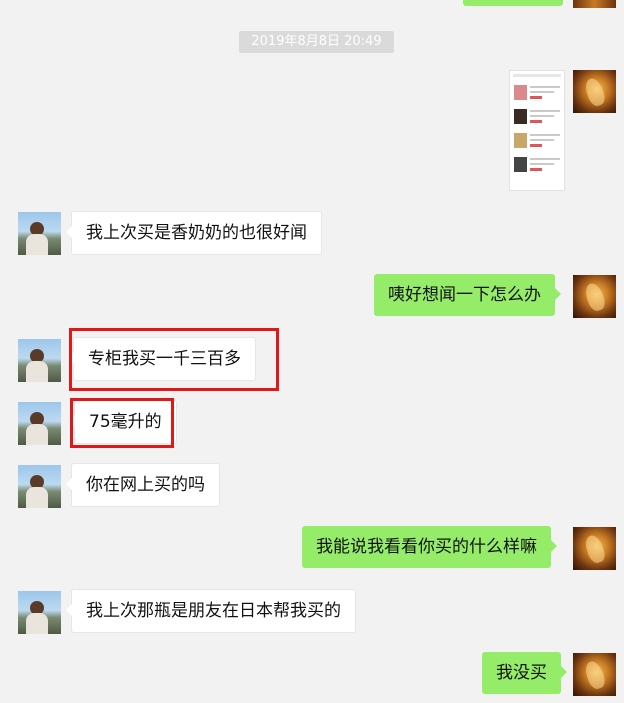 Image resolution: width=624 pixels, height=703 pixels. I want to click on outgoing-message-bubble: 我能说我看看你买的什么样嘛, so click(429, 547).